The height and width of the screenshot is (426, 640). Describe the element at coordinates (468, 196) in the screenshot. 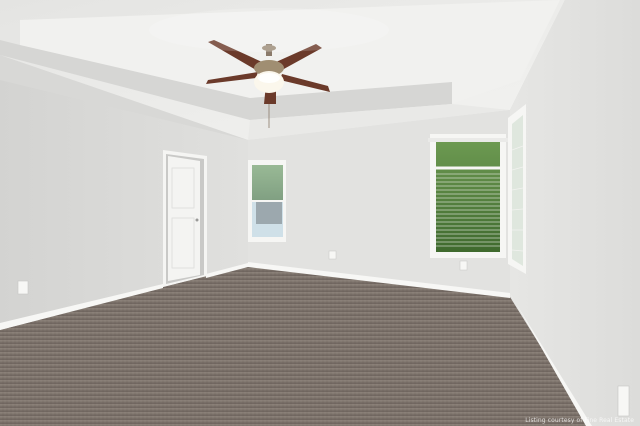

I see `window-back-right` at that location.